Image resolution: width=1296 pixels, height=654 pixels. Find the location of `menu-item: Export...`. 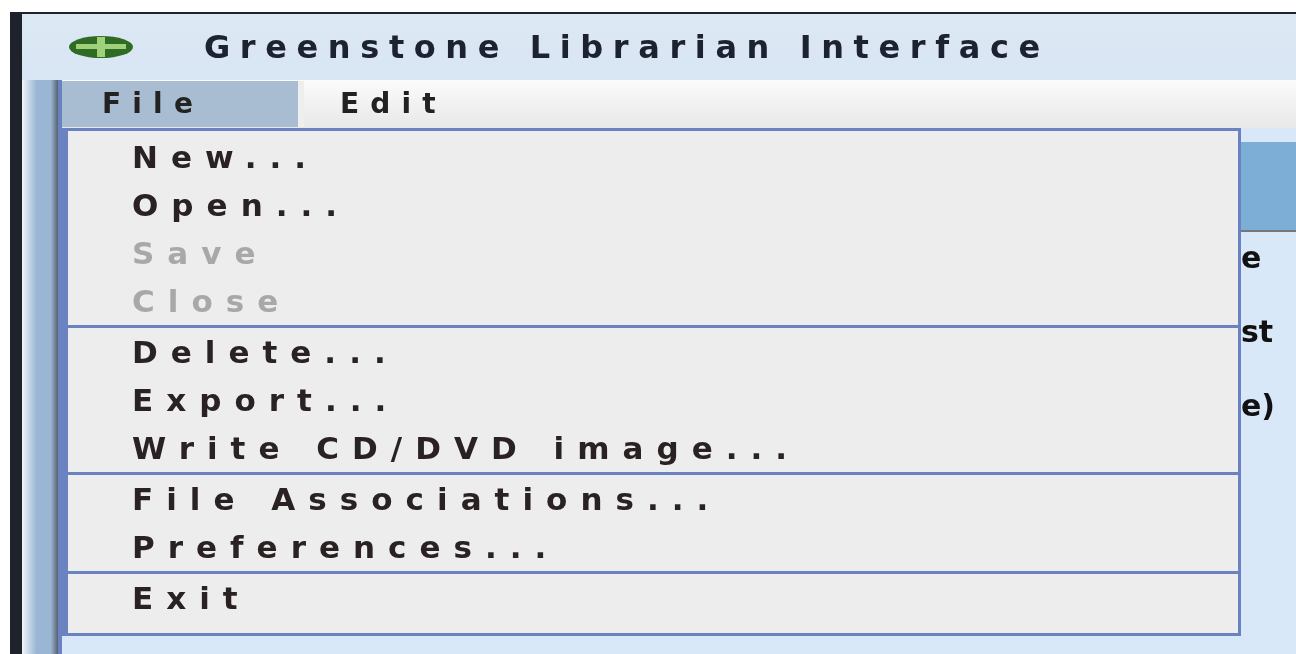

menu-item: Export... is located at coordinates (653, 400).